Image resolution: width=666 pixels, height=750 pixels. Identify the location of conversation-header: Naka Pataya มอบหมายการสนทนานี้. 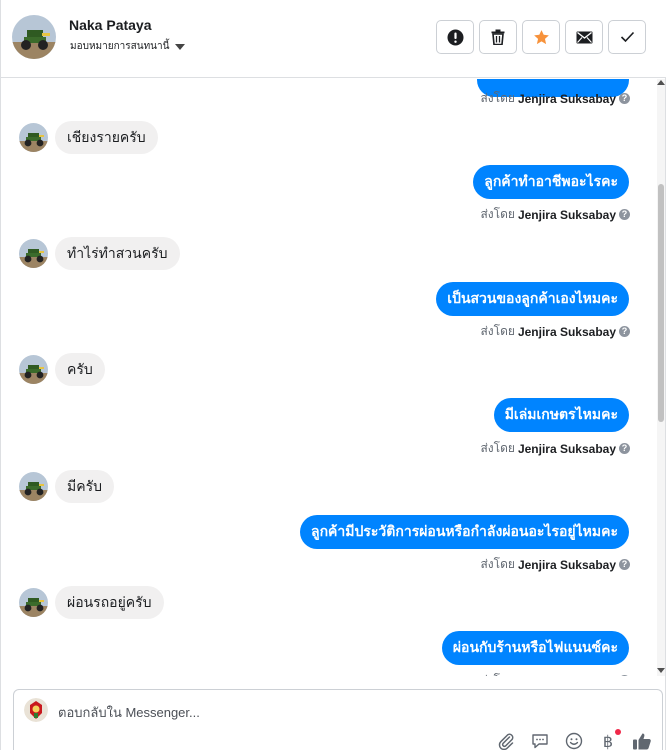
(333, 39).